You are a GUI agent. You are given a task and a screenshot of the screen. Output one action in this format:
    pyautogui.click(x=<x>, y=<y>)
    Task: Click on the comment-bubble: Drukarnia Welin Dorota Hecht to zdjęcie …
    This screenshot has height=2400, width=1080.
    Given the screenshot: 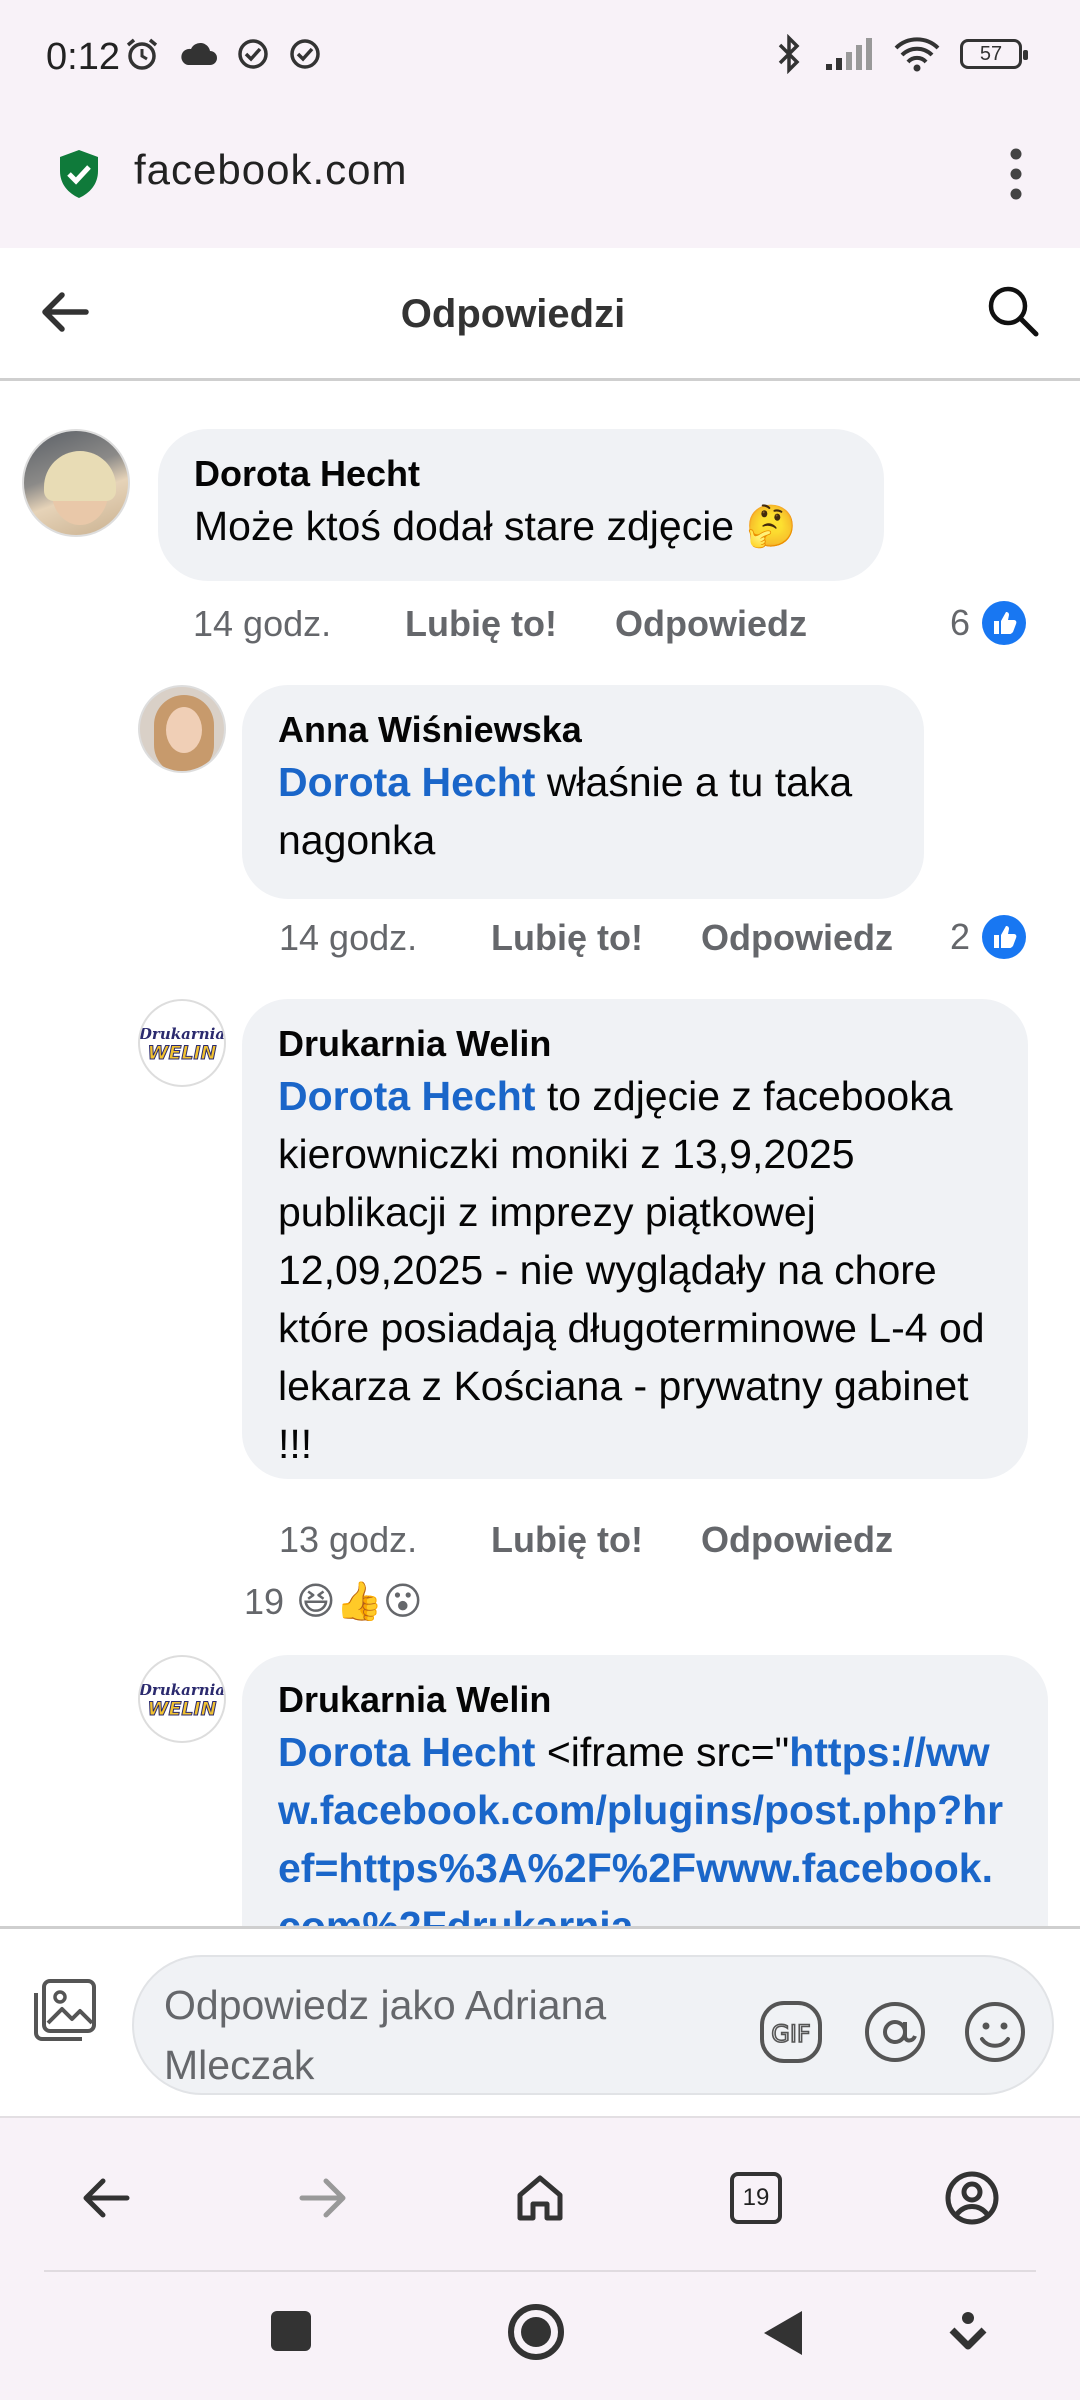 What is the action you would take?
    pyautogui.click(x=635, y=1239)
    